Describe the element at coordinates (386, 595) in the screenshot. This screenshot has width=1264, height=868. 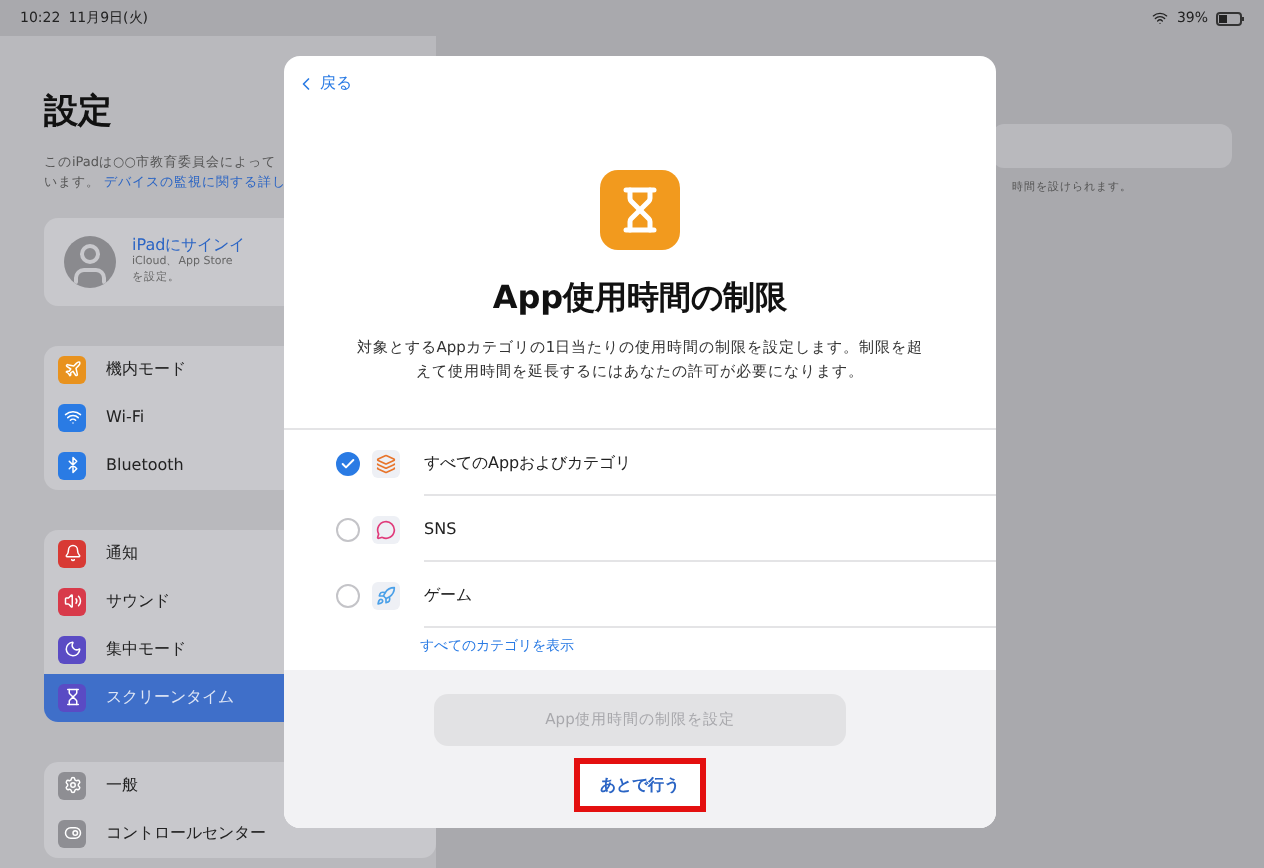
I see `rocket-icon` at that location.